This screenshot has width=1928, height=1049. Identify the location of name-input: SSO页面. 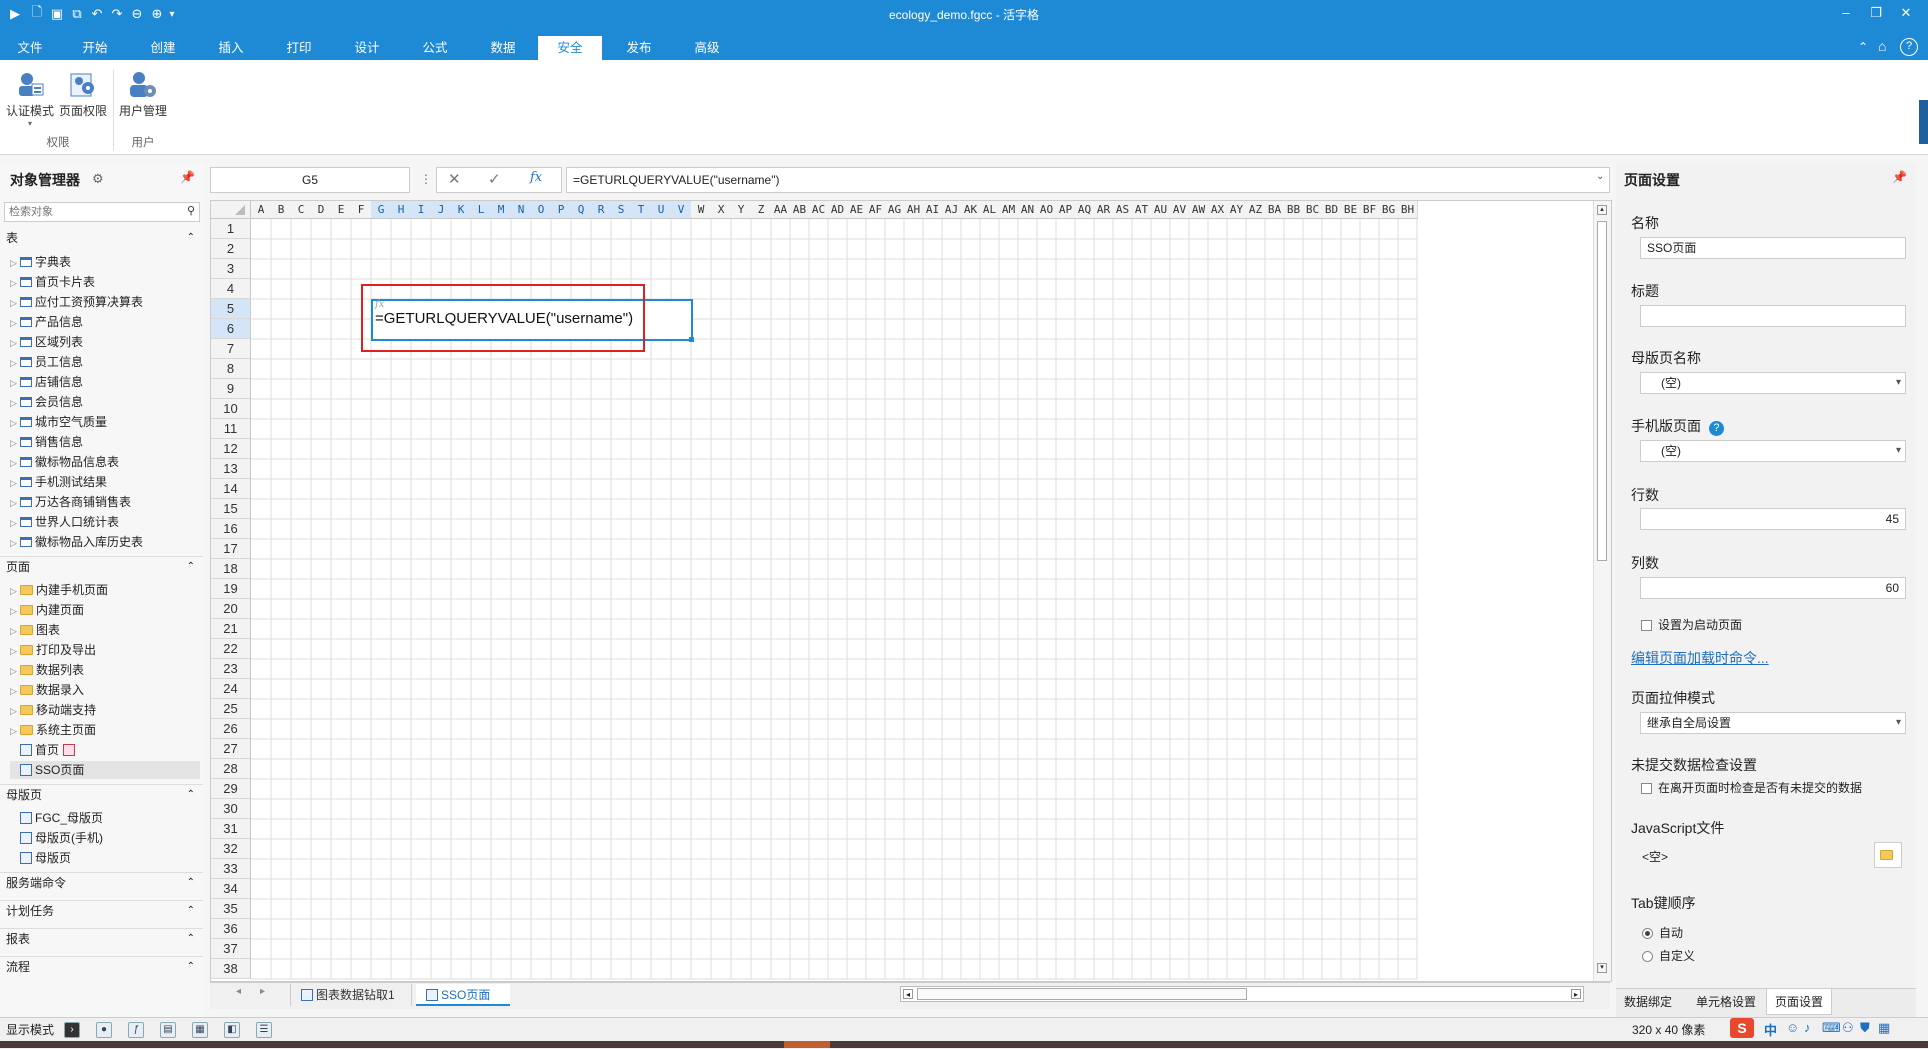
(1773, 248).